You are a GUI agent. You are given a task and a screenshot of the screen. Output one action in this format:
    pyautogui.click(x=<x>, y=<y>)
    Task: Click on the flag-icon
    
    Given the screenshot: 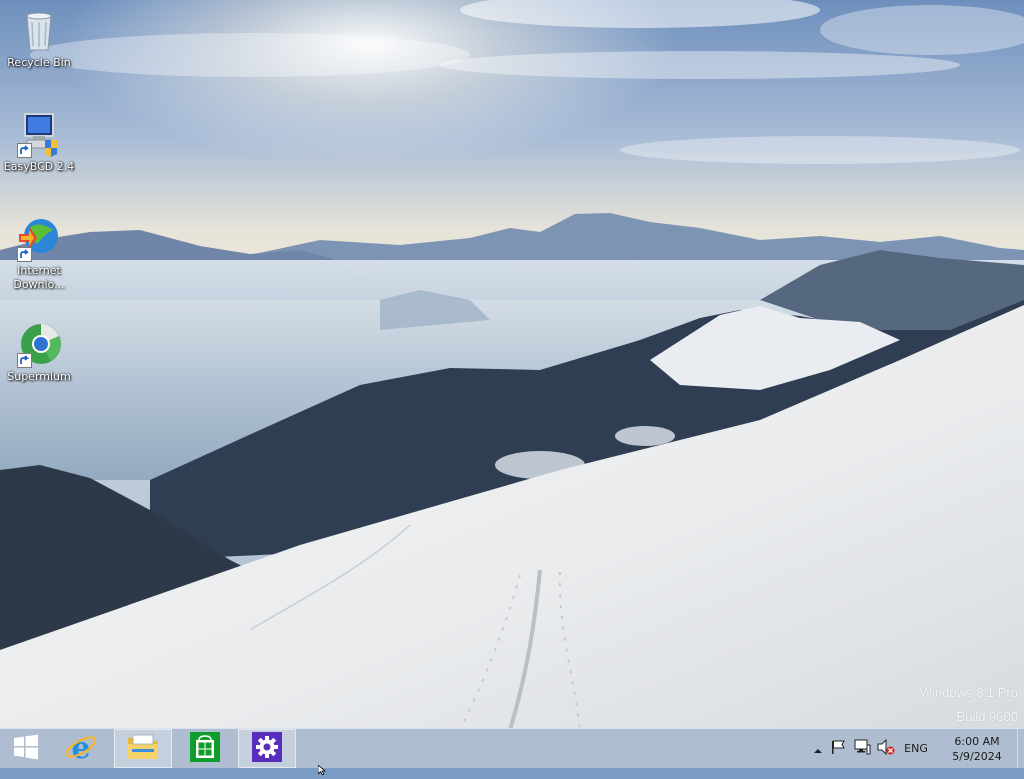 What is the action you would take?
    pyautogui.click(x=838, y=749)
    